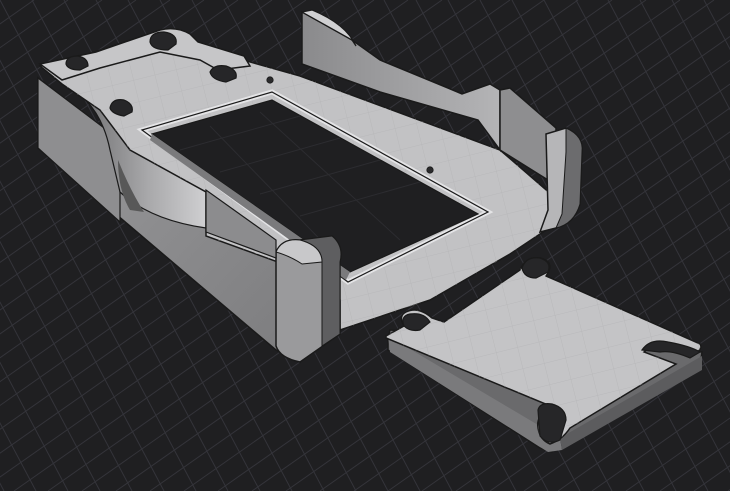 The width and height of the screenshot is (730, 491). Describe the element at coordinates (430, 170) in the screenshot. I see `pin-hole-right` at that location.